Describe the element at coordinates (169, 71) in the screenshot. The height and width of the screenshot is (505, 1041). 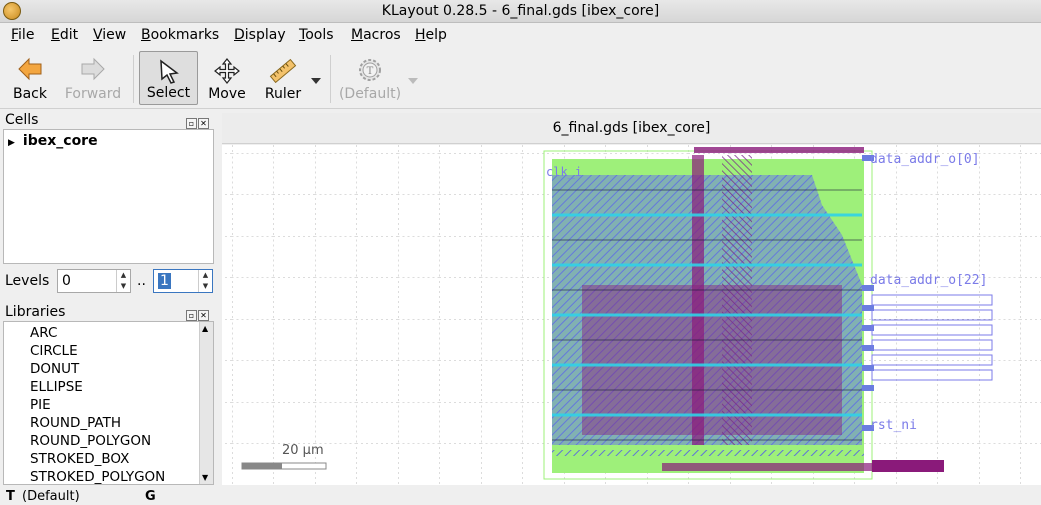
I see `select-cursor-icon` at that location.